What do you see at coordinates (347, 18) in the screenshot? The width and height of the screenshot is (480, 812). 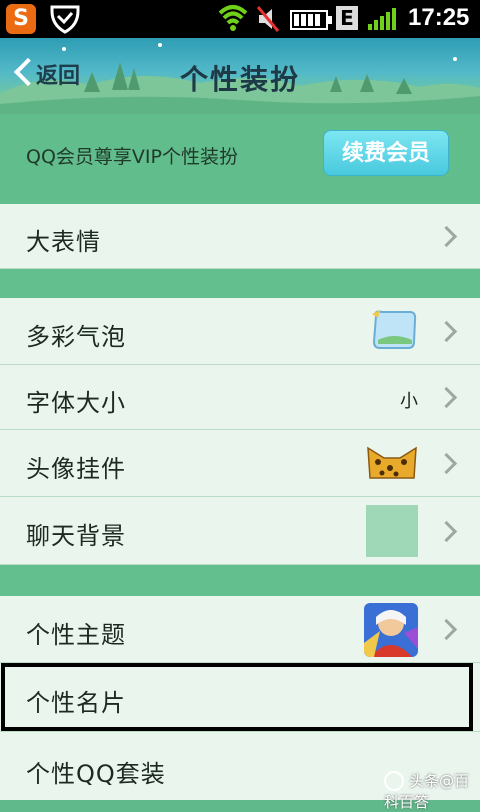 I see `network-type-badge: E` at bounding box center [347, 18].